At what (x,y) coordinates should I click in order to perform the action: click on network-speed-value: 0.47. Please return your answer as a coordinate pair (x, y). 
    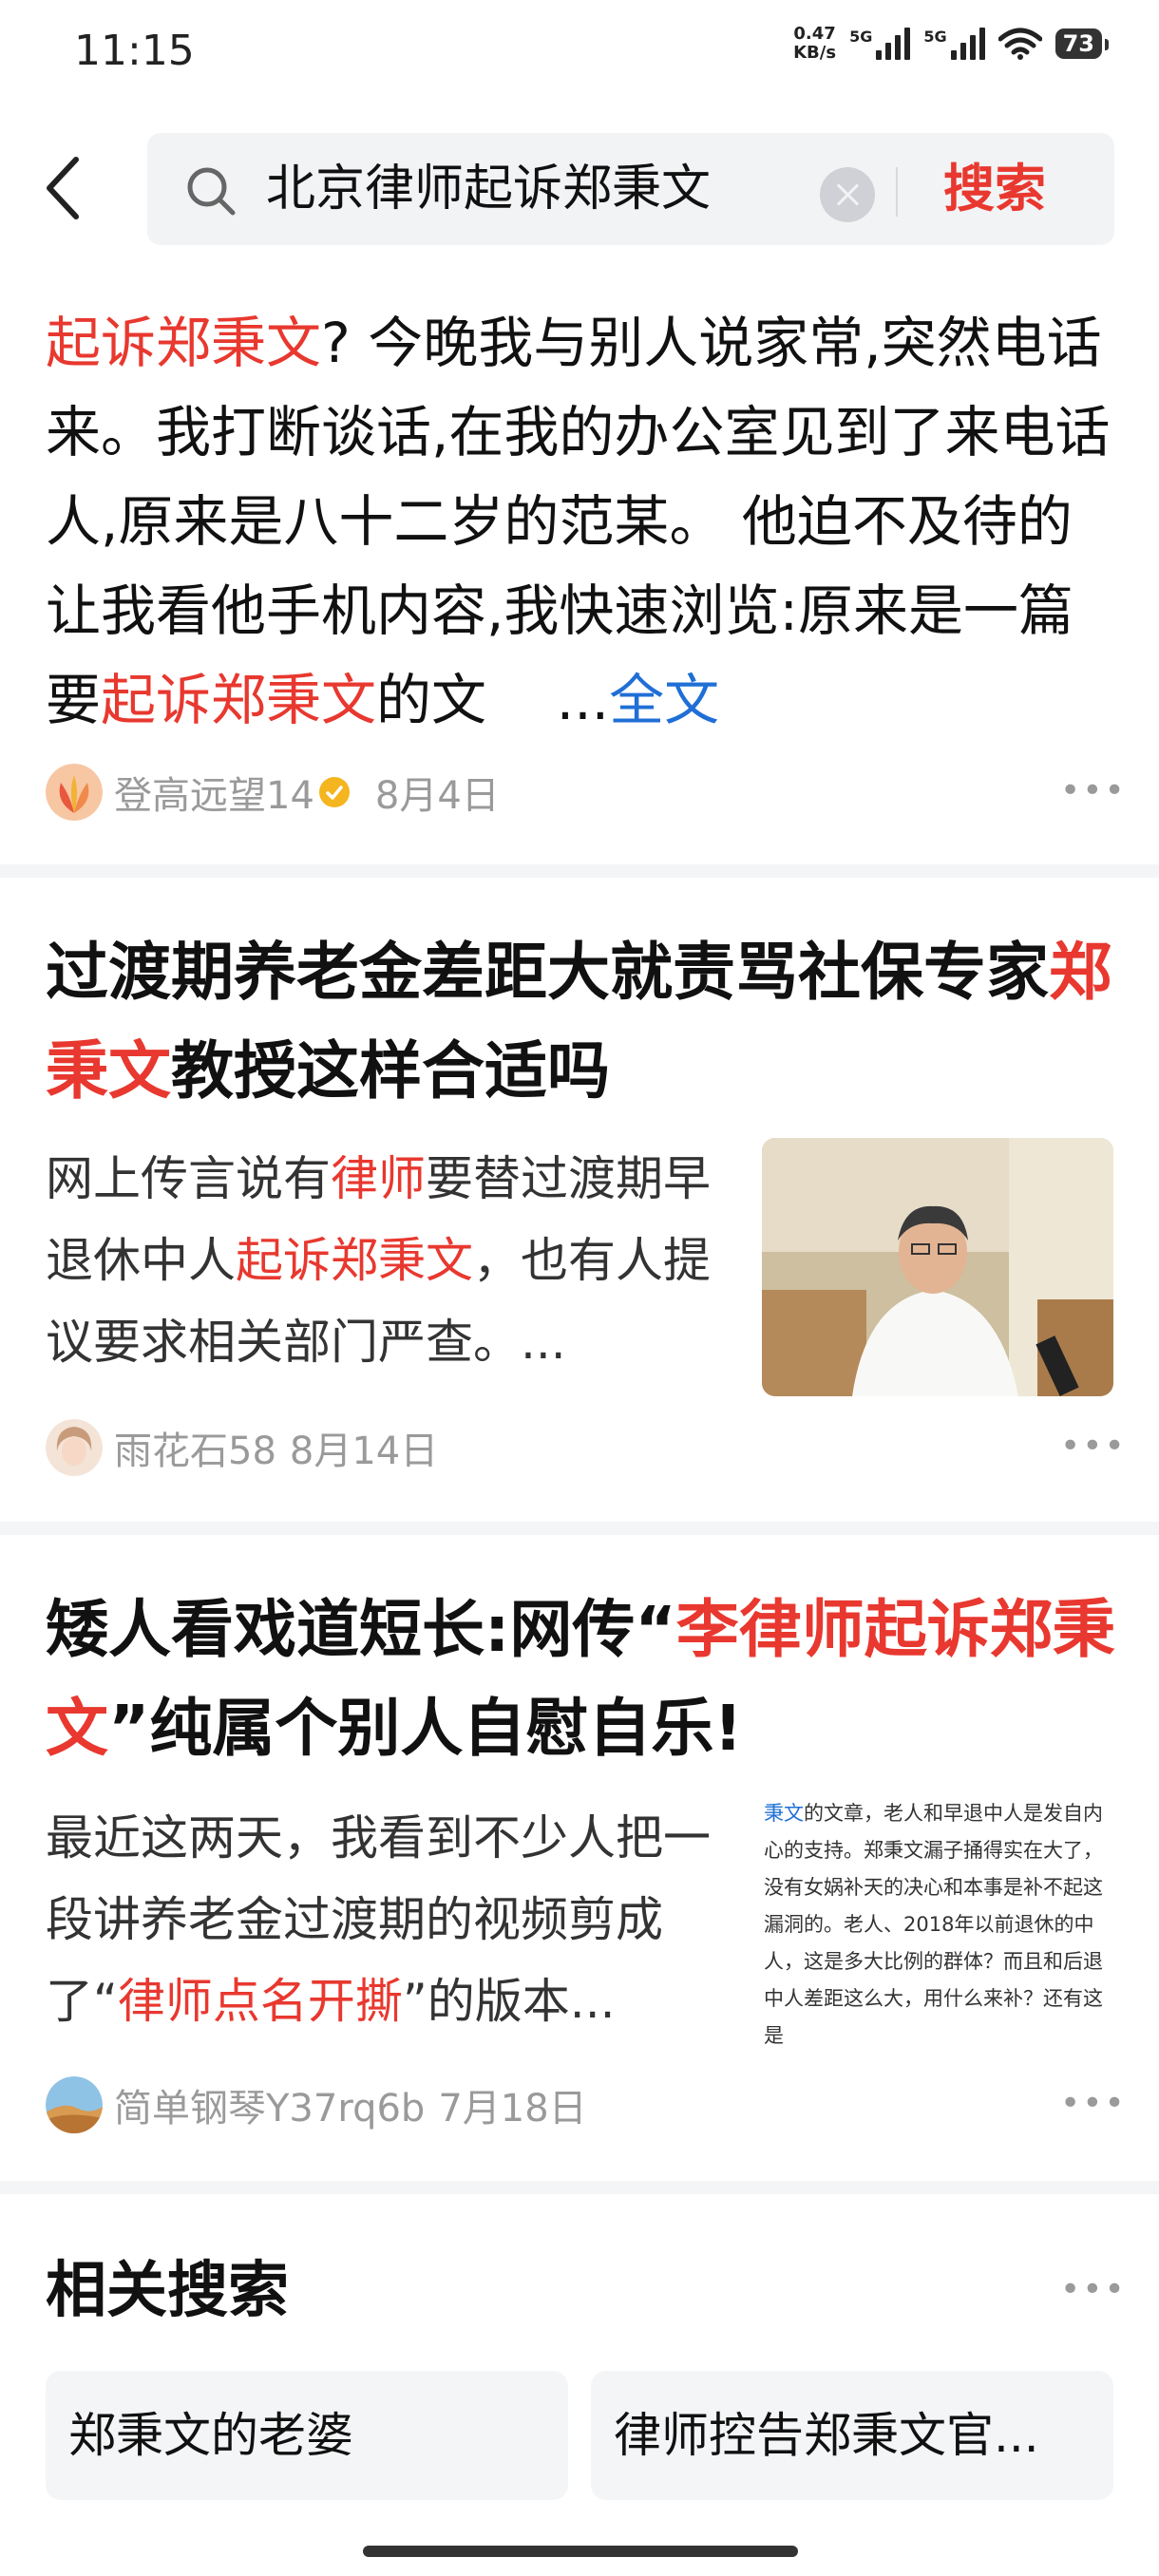
    Looking at the image, I should click on (814, 34).